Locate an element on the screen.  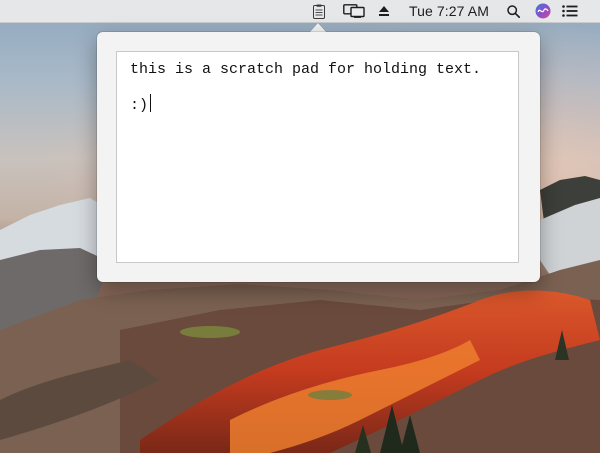
scratchpad-line-2: :) is located at coordinates (317, 104).